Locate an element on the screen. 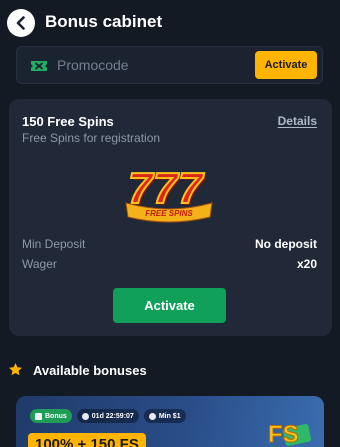 This screenshot has width=340, height=447. svg-text: FS is located at coordinates (283, 434).